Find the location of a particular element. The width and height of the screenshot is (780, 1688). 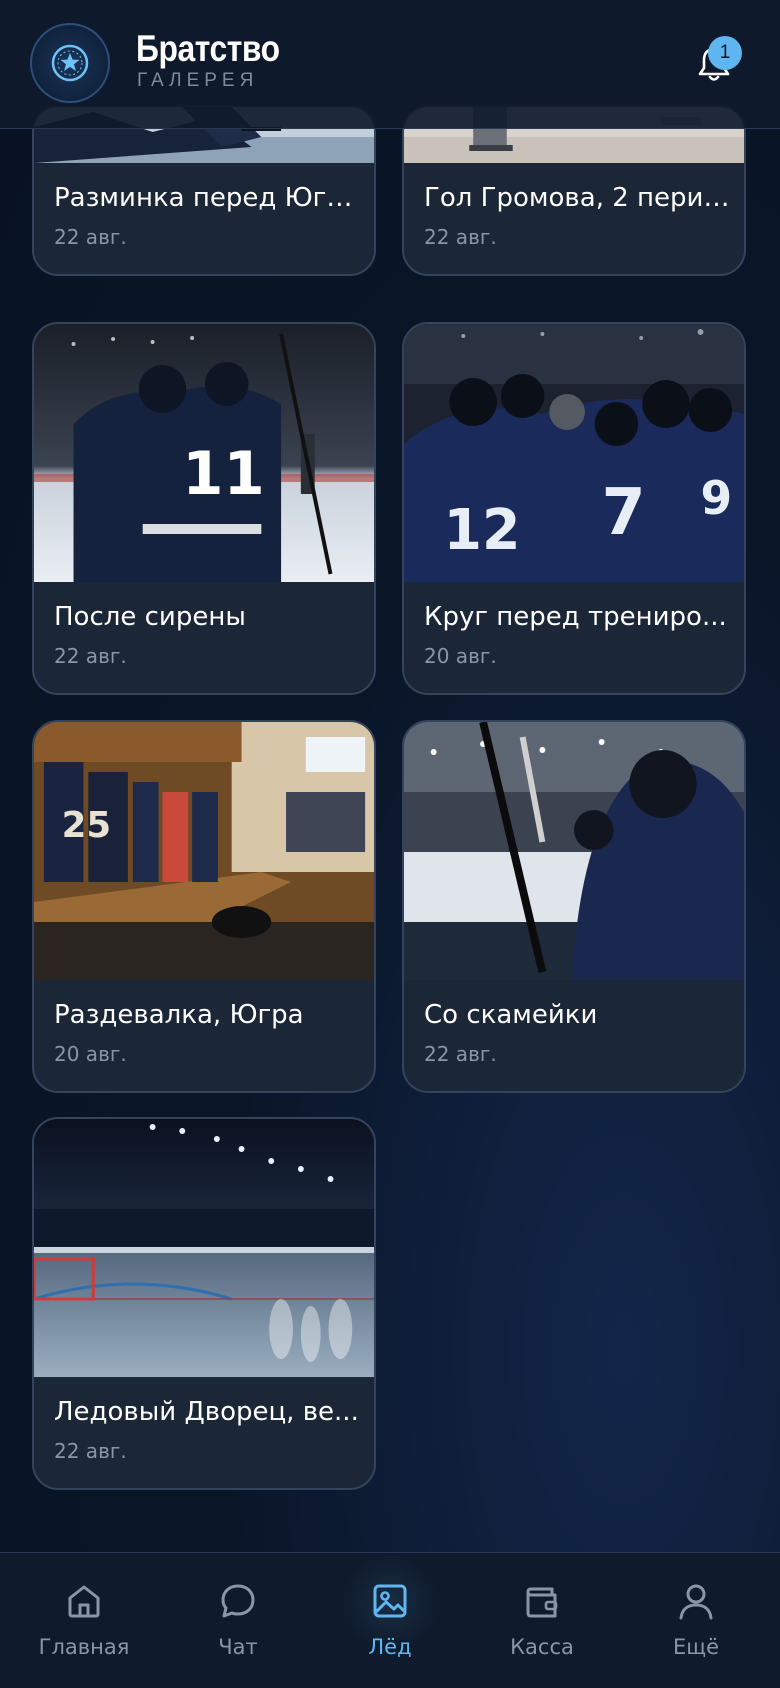

tab-ice: Лёд is located at coordinates (390, 1620).